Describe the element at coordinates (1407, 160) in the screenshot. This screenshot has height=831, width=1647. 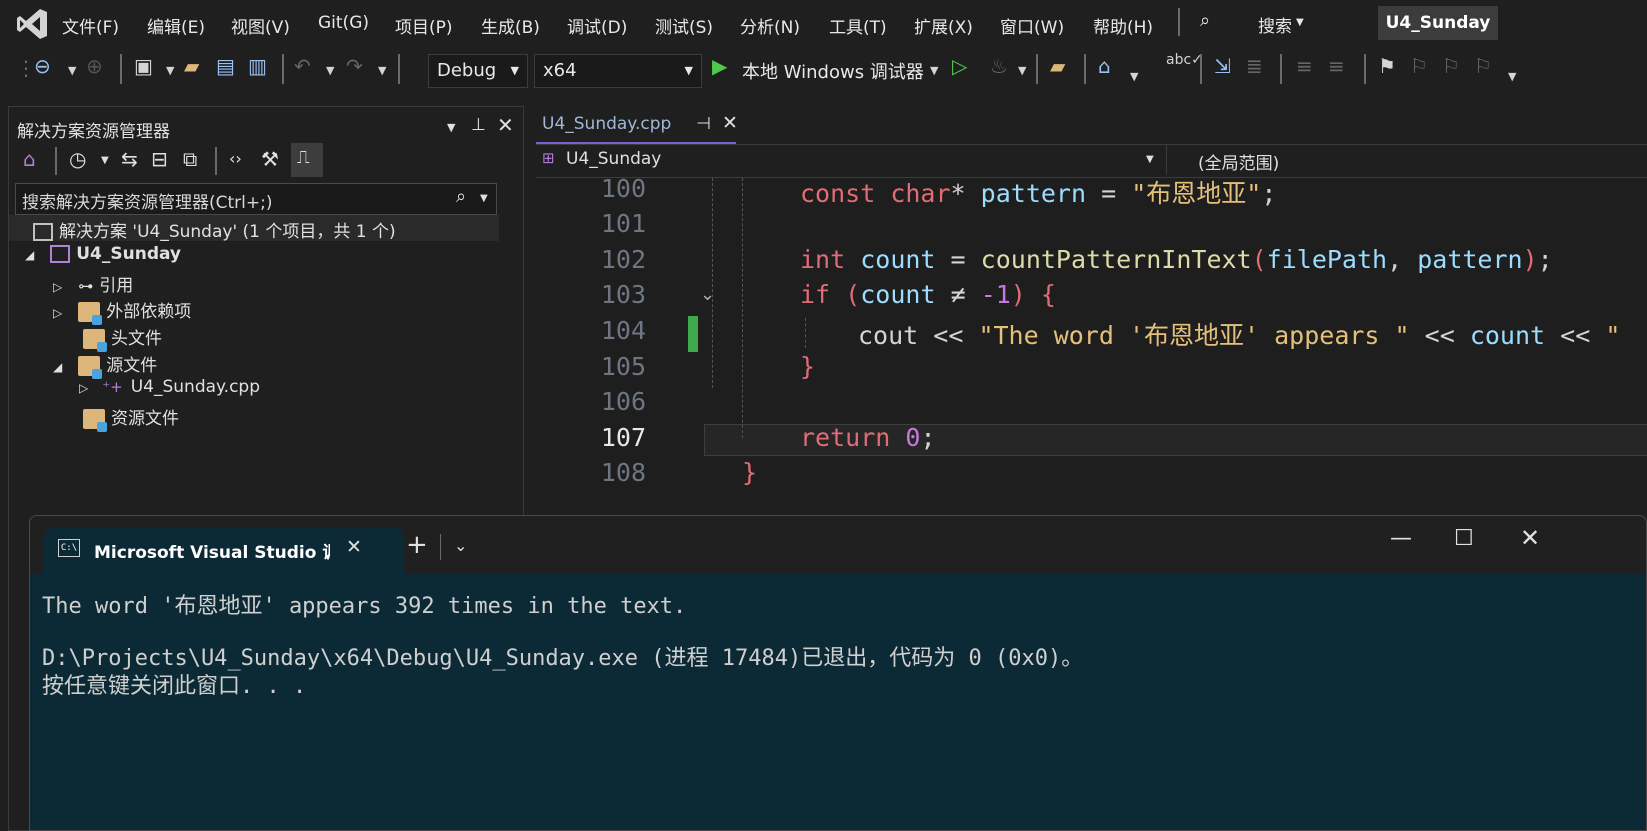
I see `global-scope-dropdown: (全局范围)` at that location.